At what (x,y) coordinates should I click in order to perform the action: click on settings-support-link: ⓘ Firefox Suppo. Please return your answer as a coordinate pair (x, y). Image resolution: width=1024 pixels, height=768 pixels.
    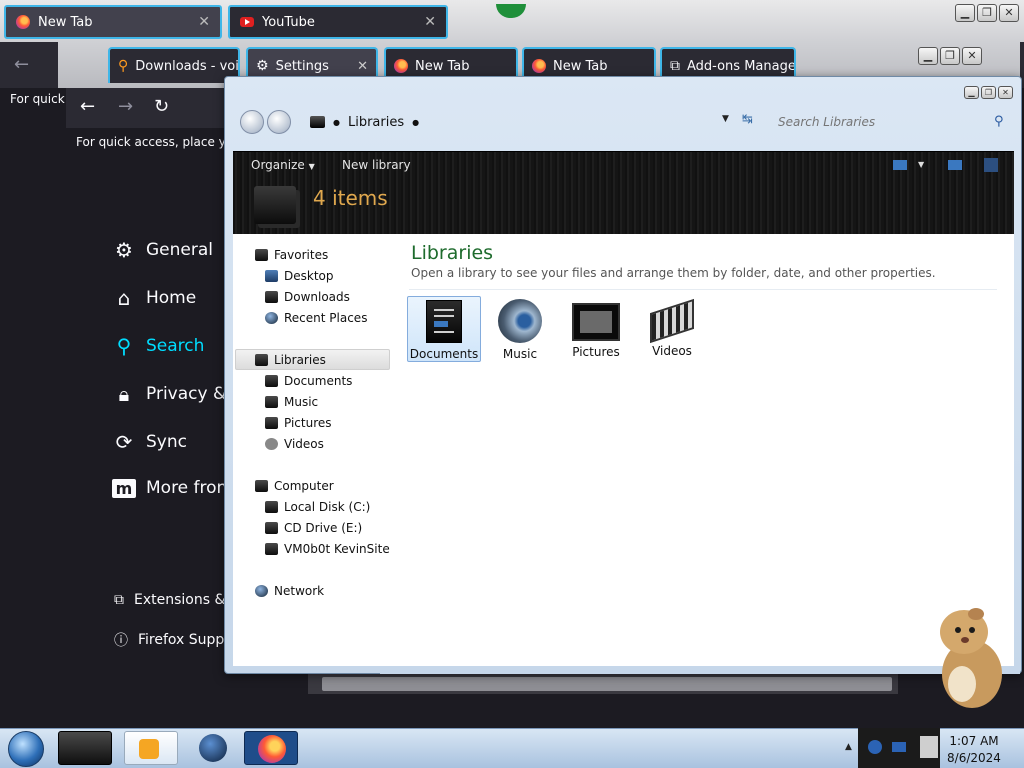
    Looking at the image, I should click on (173, 640).